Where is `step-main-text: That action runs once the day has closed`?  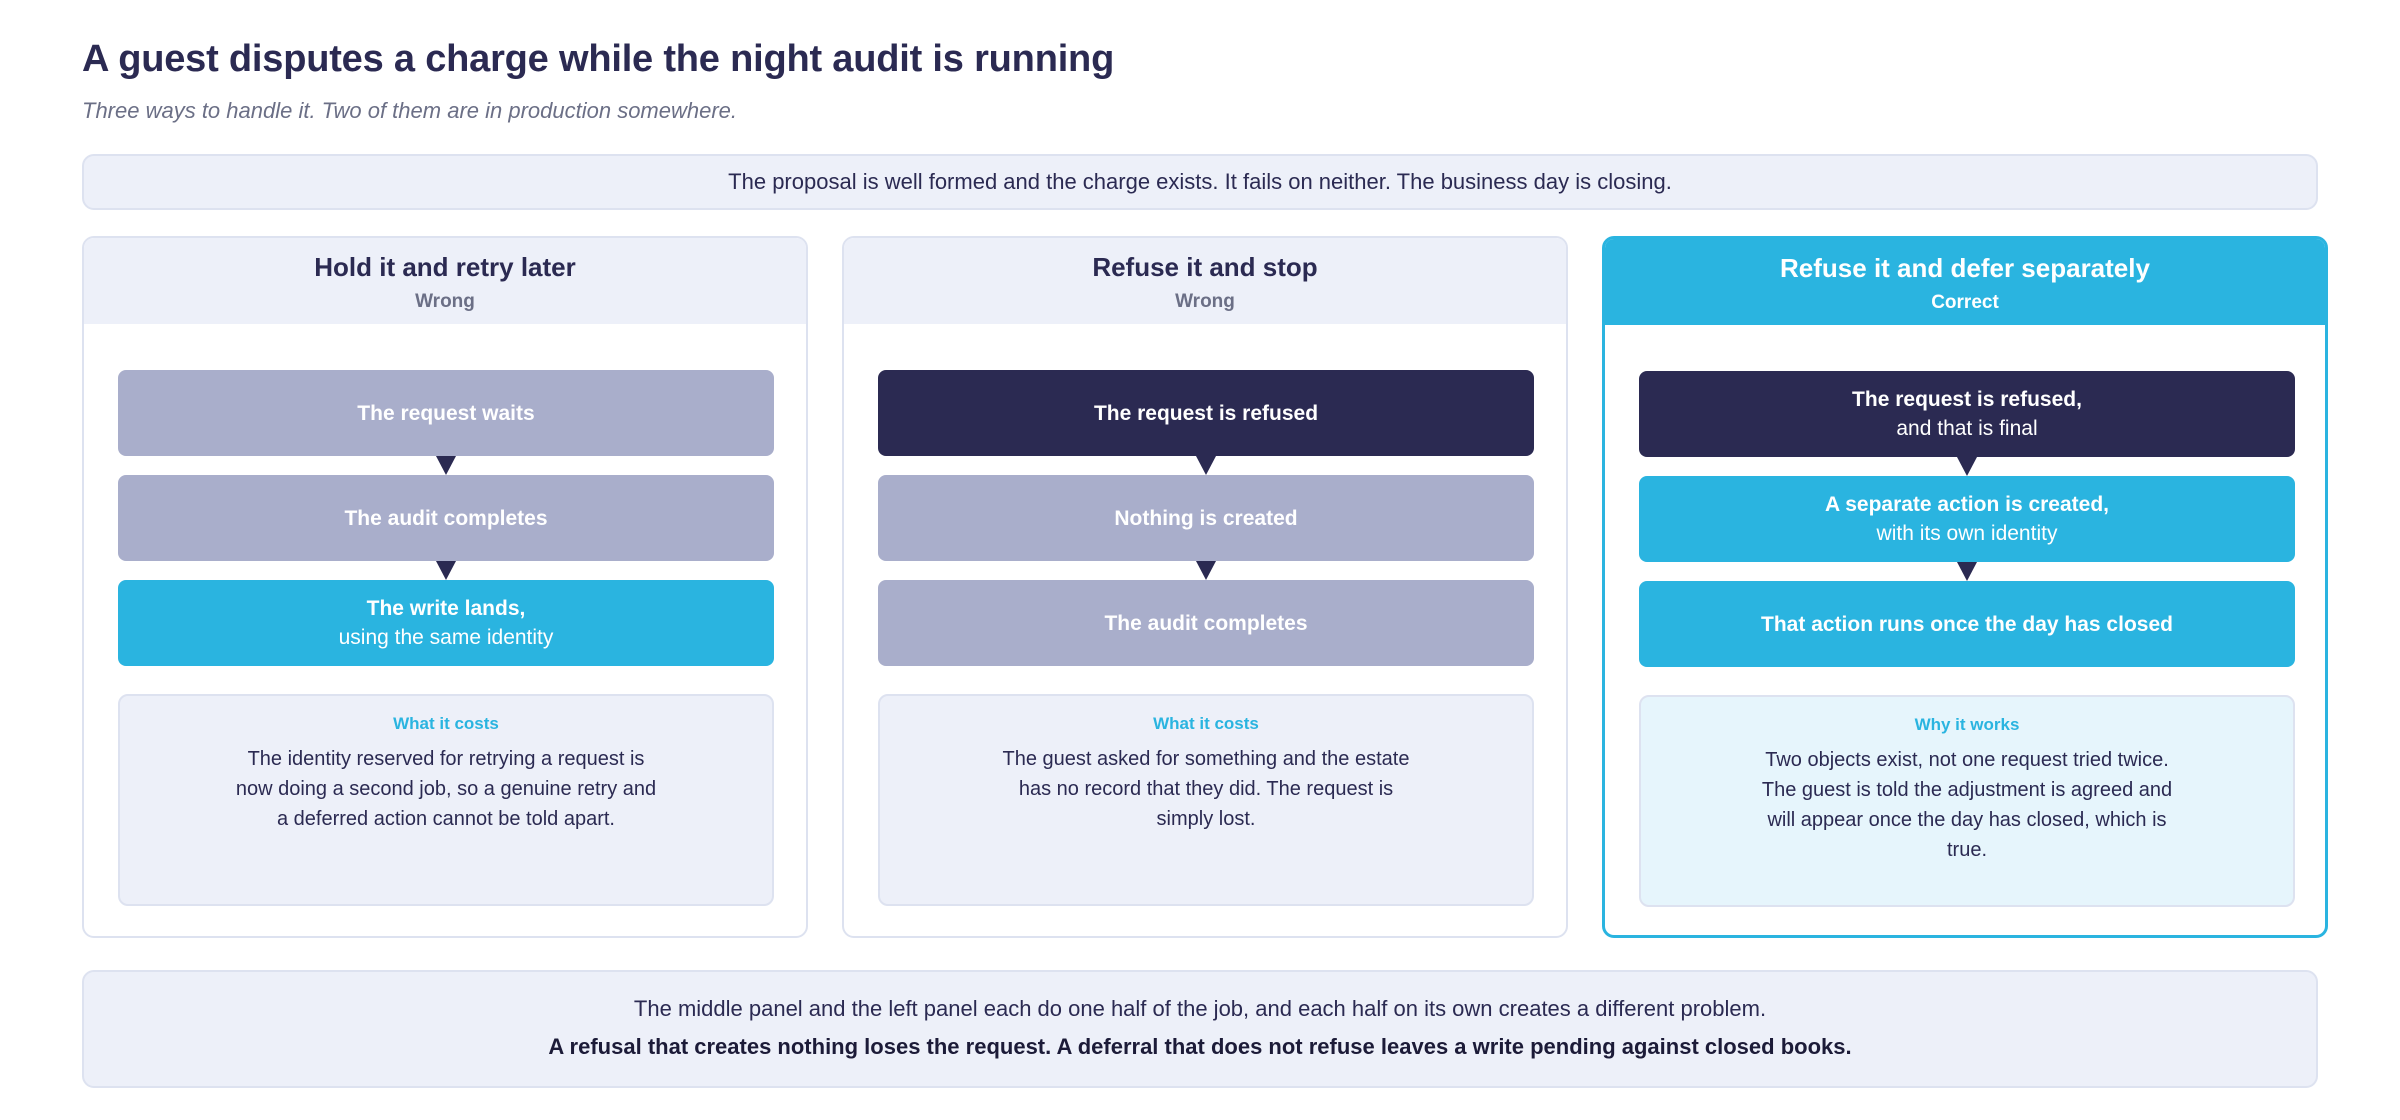
step-main-text: That action runs once the day has closed is located at coordinates (1967, 624).